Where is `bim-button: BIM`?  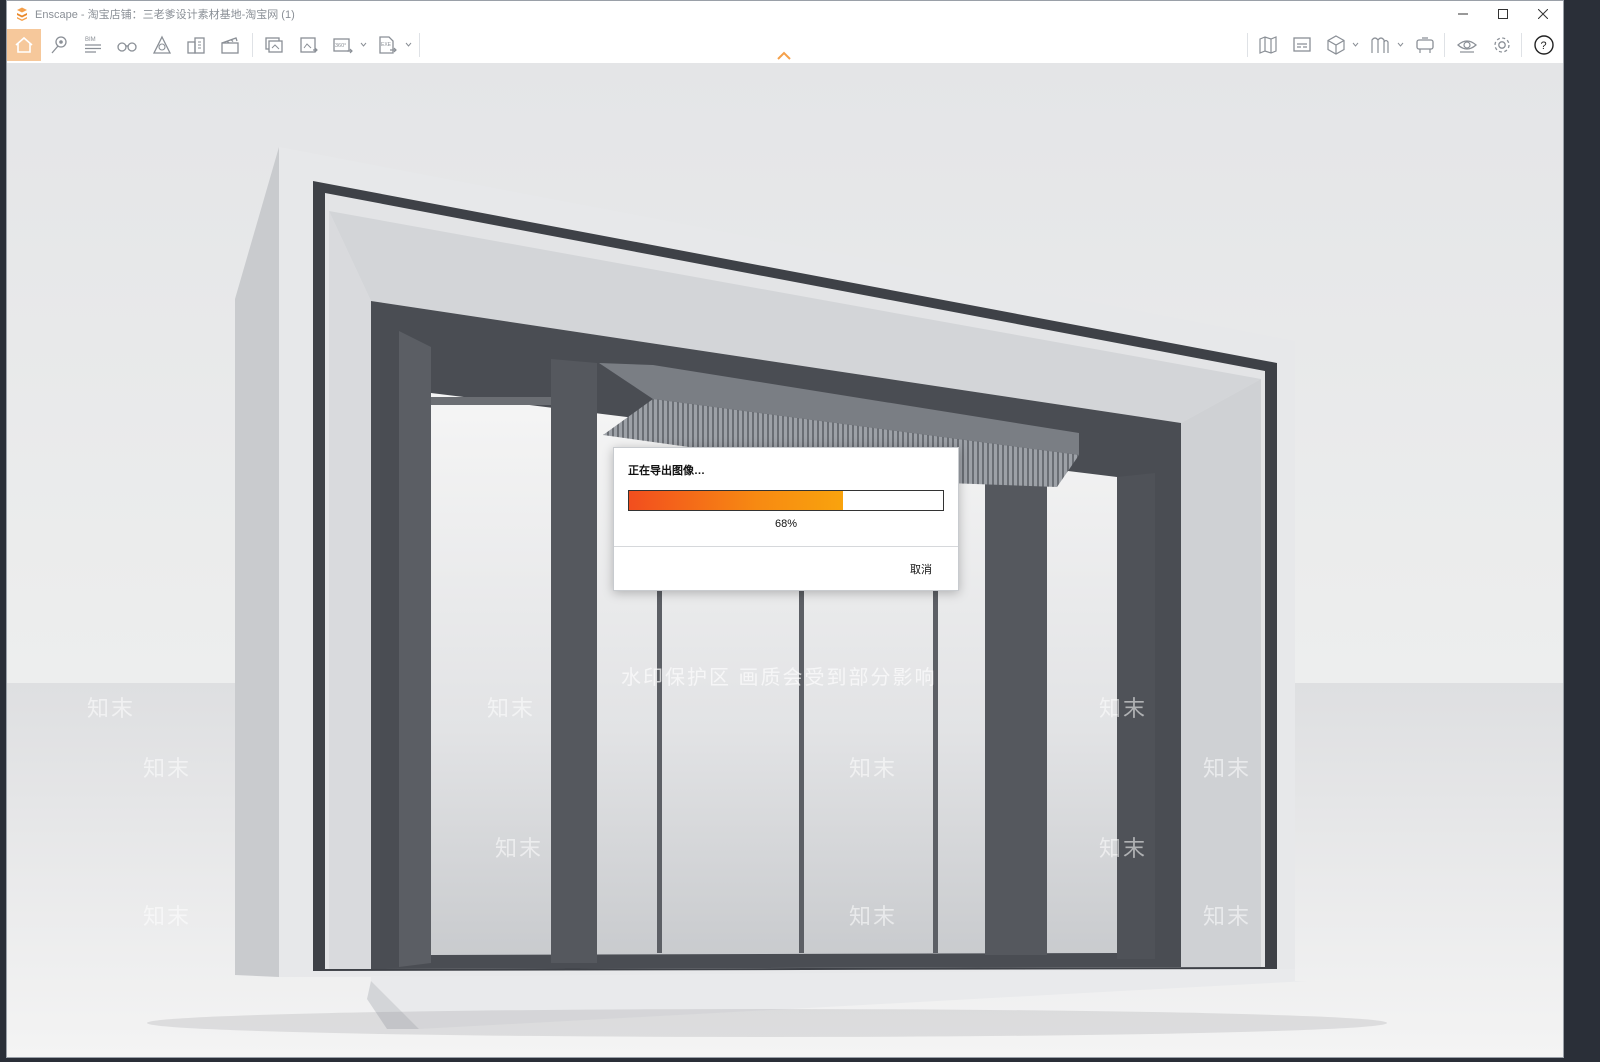 bim-button: BIM is located at coordinates (93, 45).